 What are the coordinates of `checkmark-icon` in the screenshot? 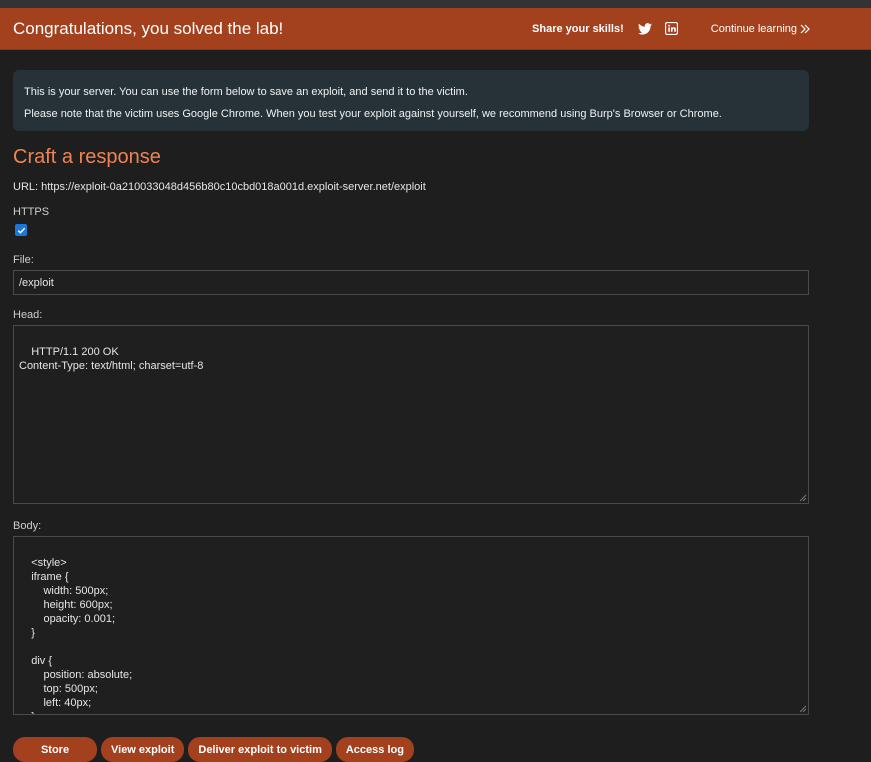 It's located at (21, 230).